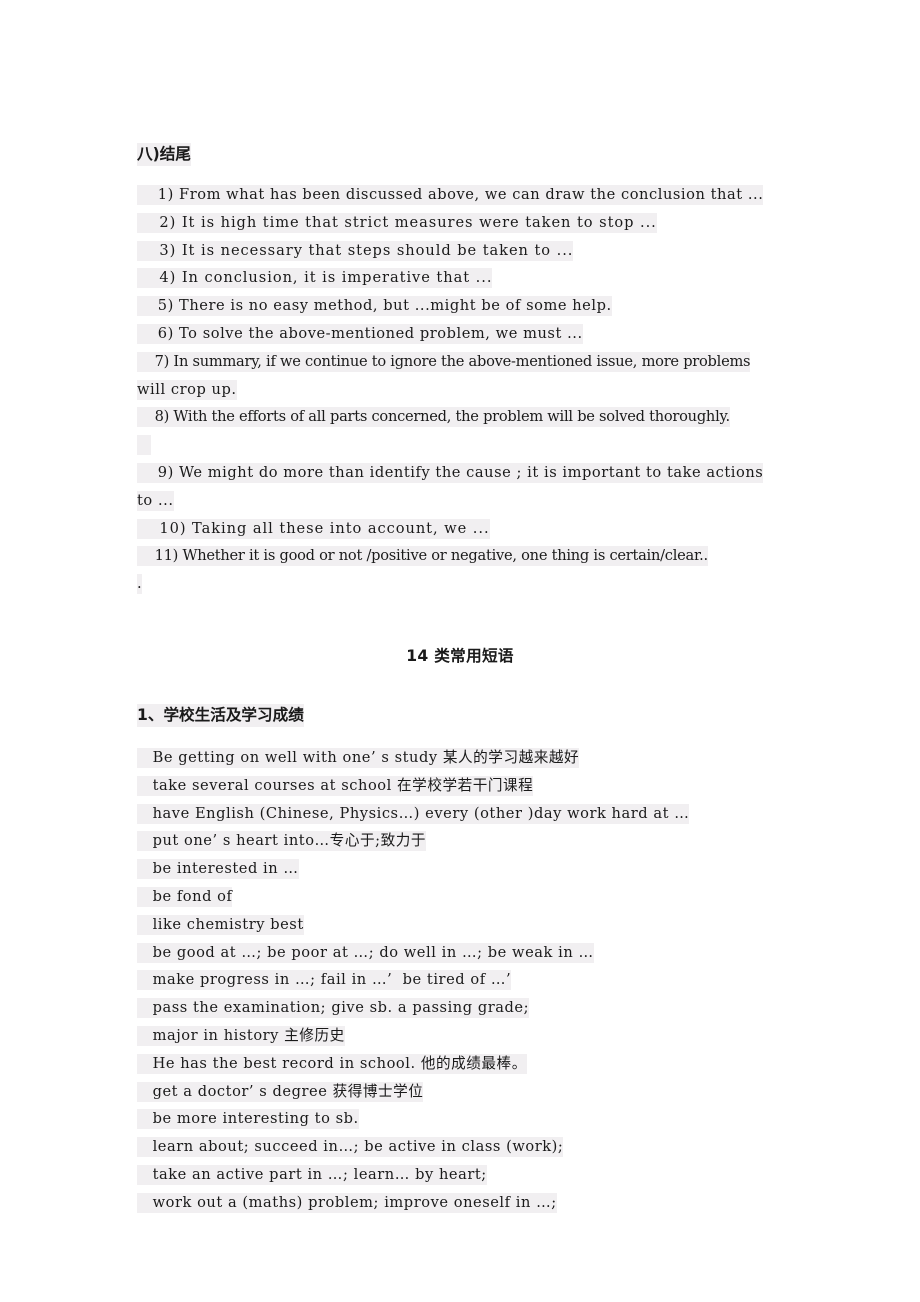  What do you see at coordinates (460, 655) in the screenshot?
I see `page-title: 14 类常用短语` at bounding box center [460, 655].